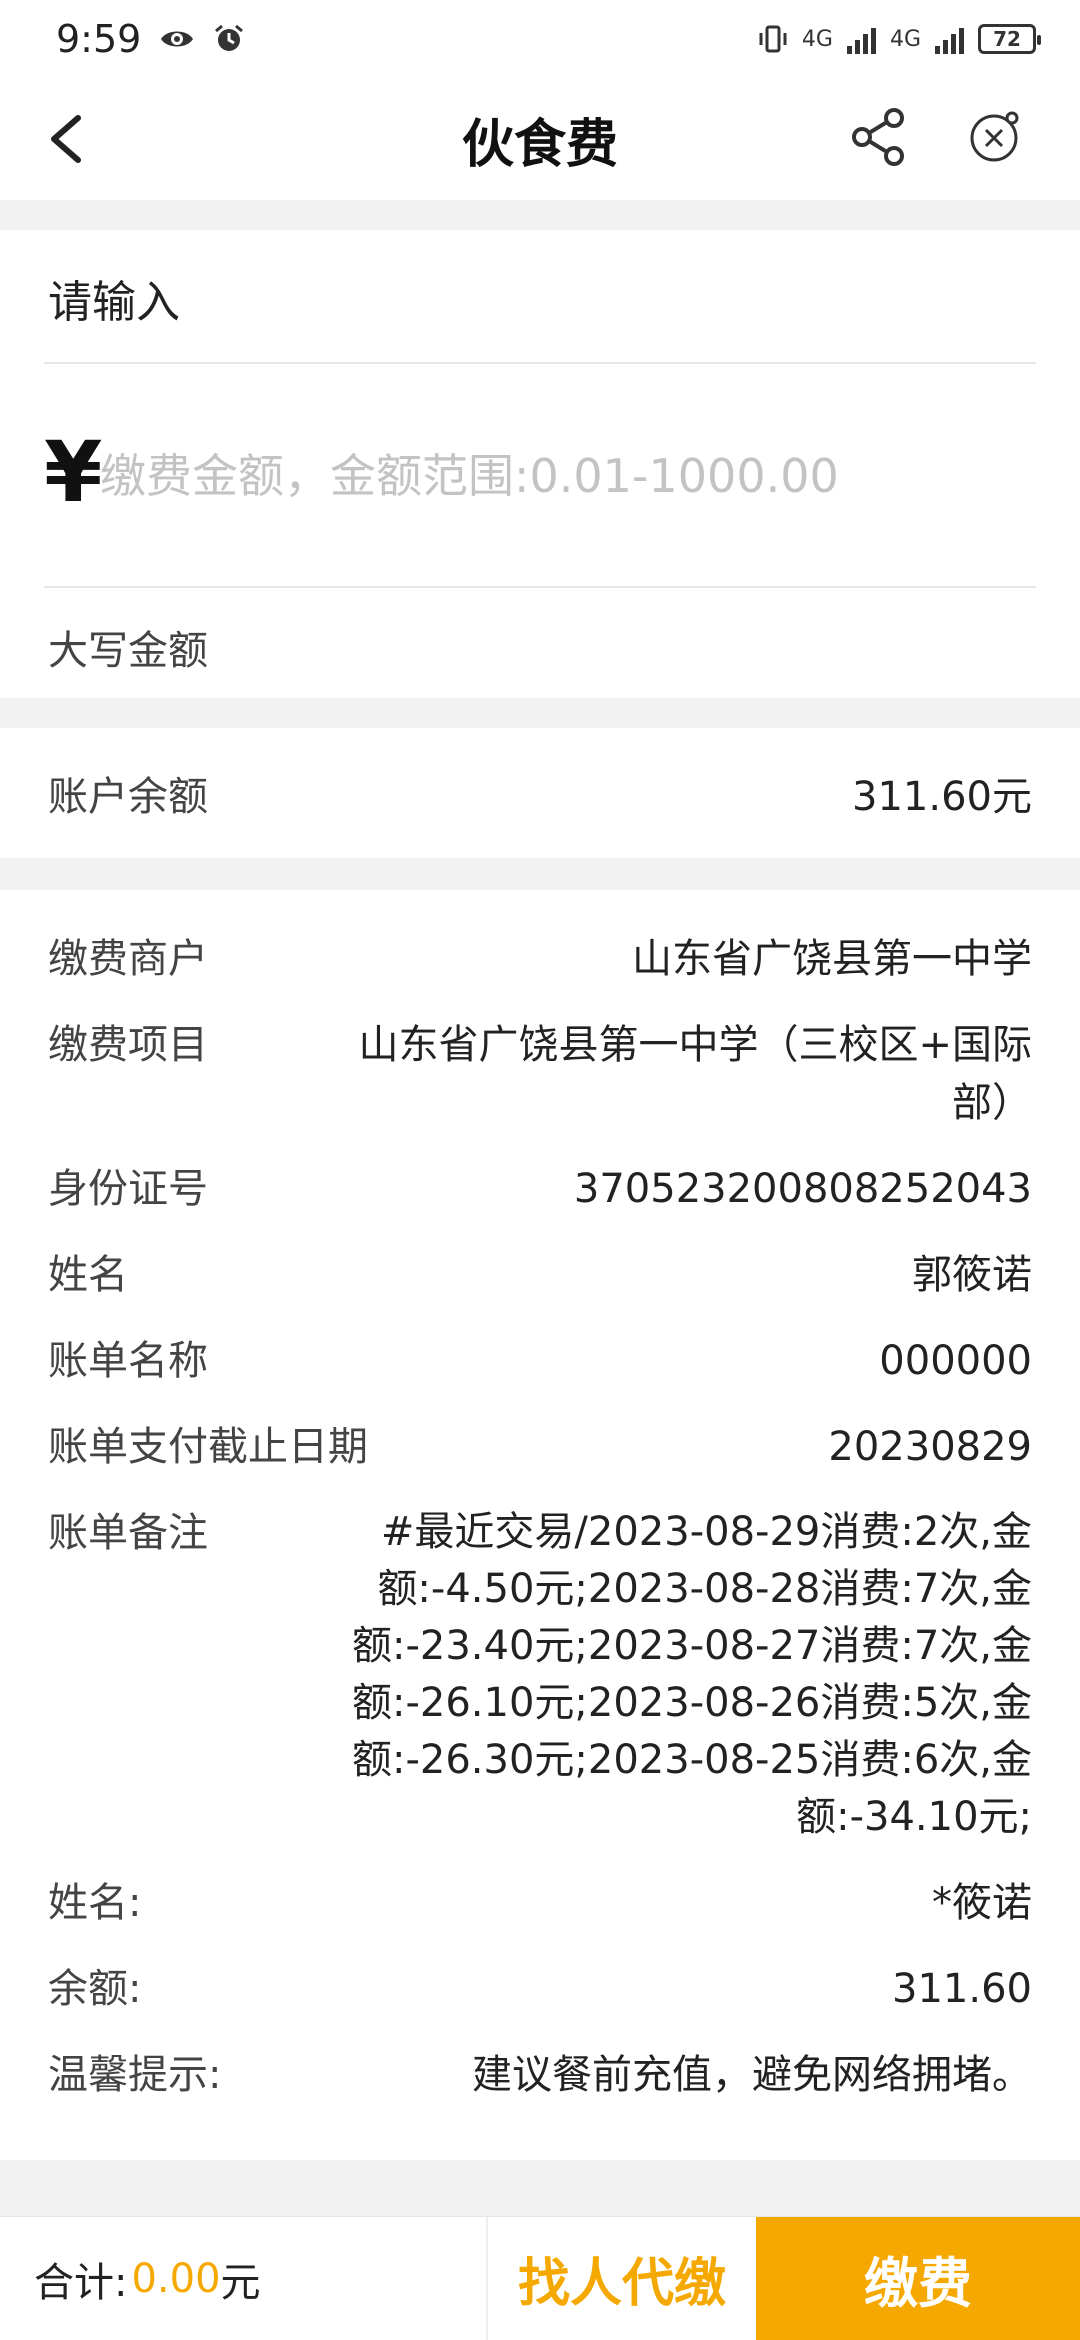  I want to click on memo-label: 账单备注, so click(128, 1533).